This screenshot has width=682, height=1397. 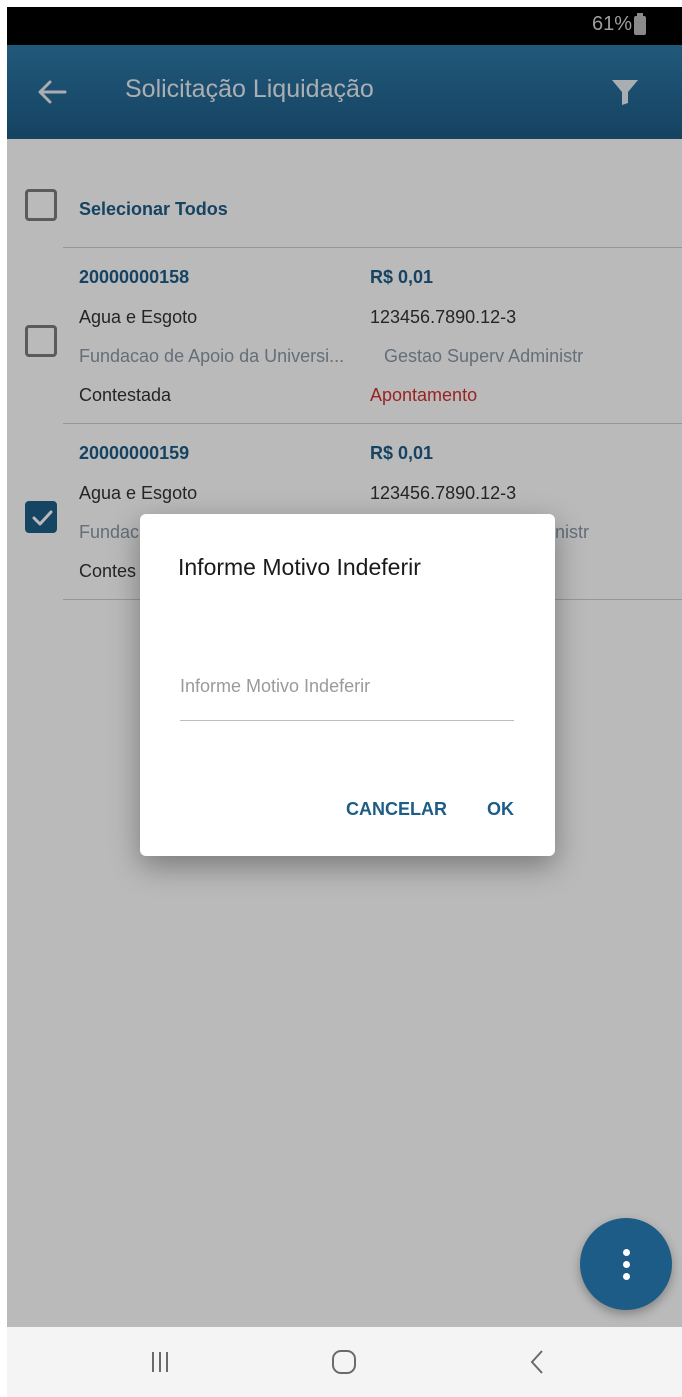 What do you see at coordinates (611, 24) in the screenshot?
I see `battery-percent: 61%` at bounding box center [611, 24].